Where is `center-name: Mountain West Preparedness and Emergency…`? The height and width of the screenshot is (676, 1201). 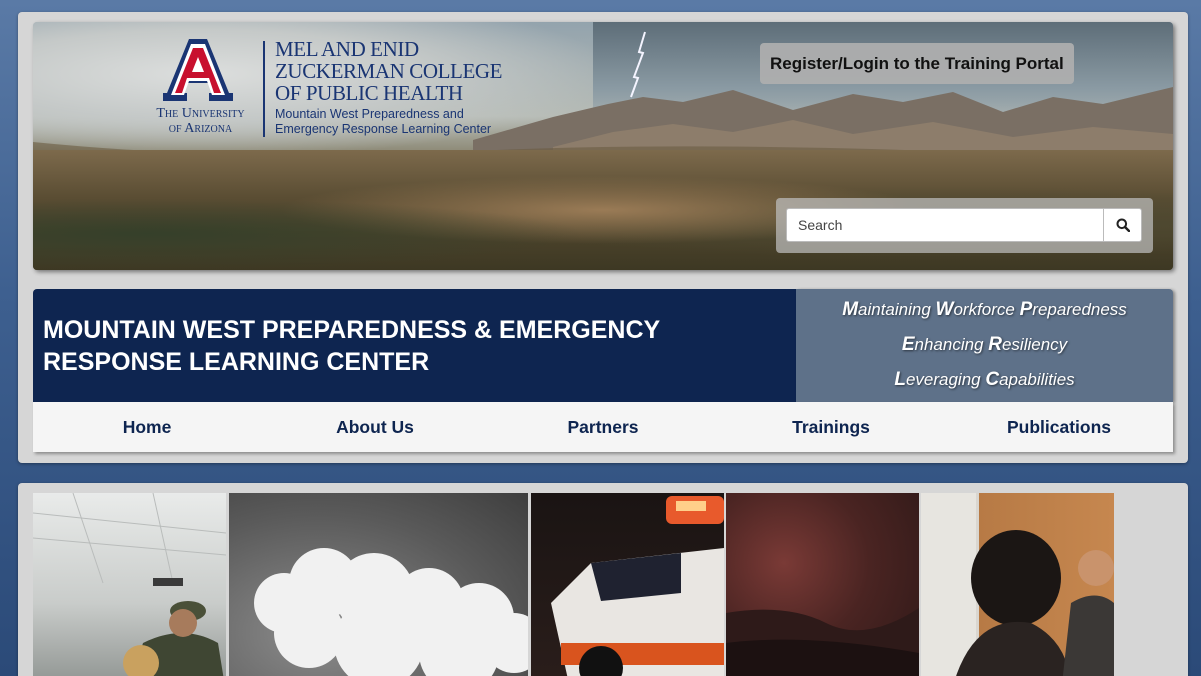 center-name: Mountain West Preparedness and Emergency… is located at coordinates (383, 121).